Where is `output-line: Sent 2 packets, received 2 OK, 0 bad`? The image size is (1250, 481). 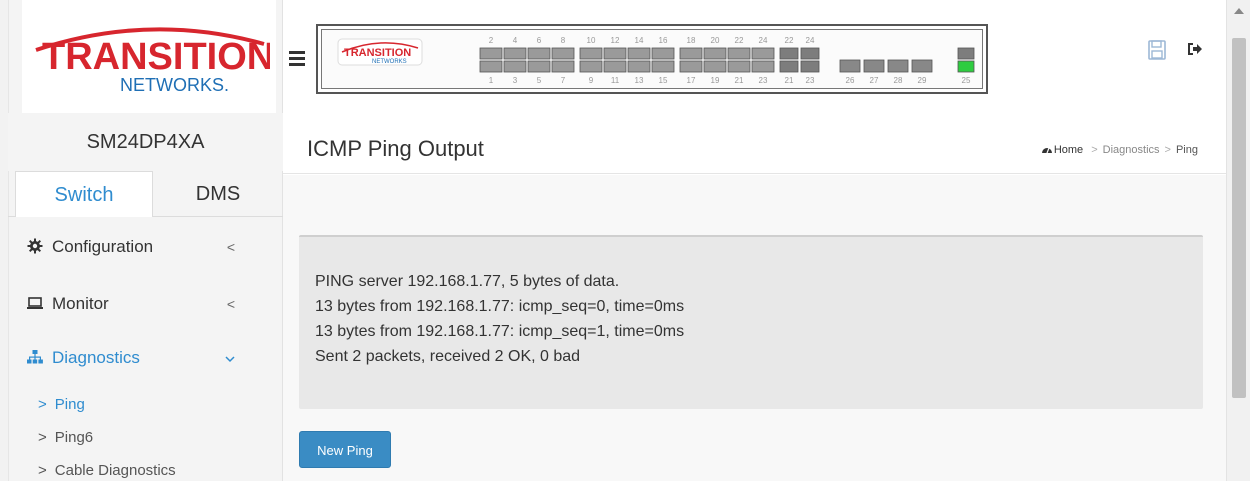 output-line: Sent 2 packets, received 2 OK, 0 bad is located at coordinates (448, 356).